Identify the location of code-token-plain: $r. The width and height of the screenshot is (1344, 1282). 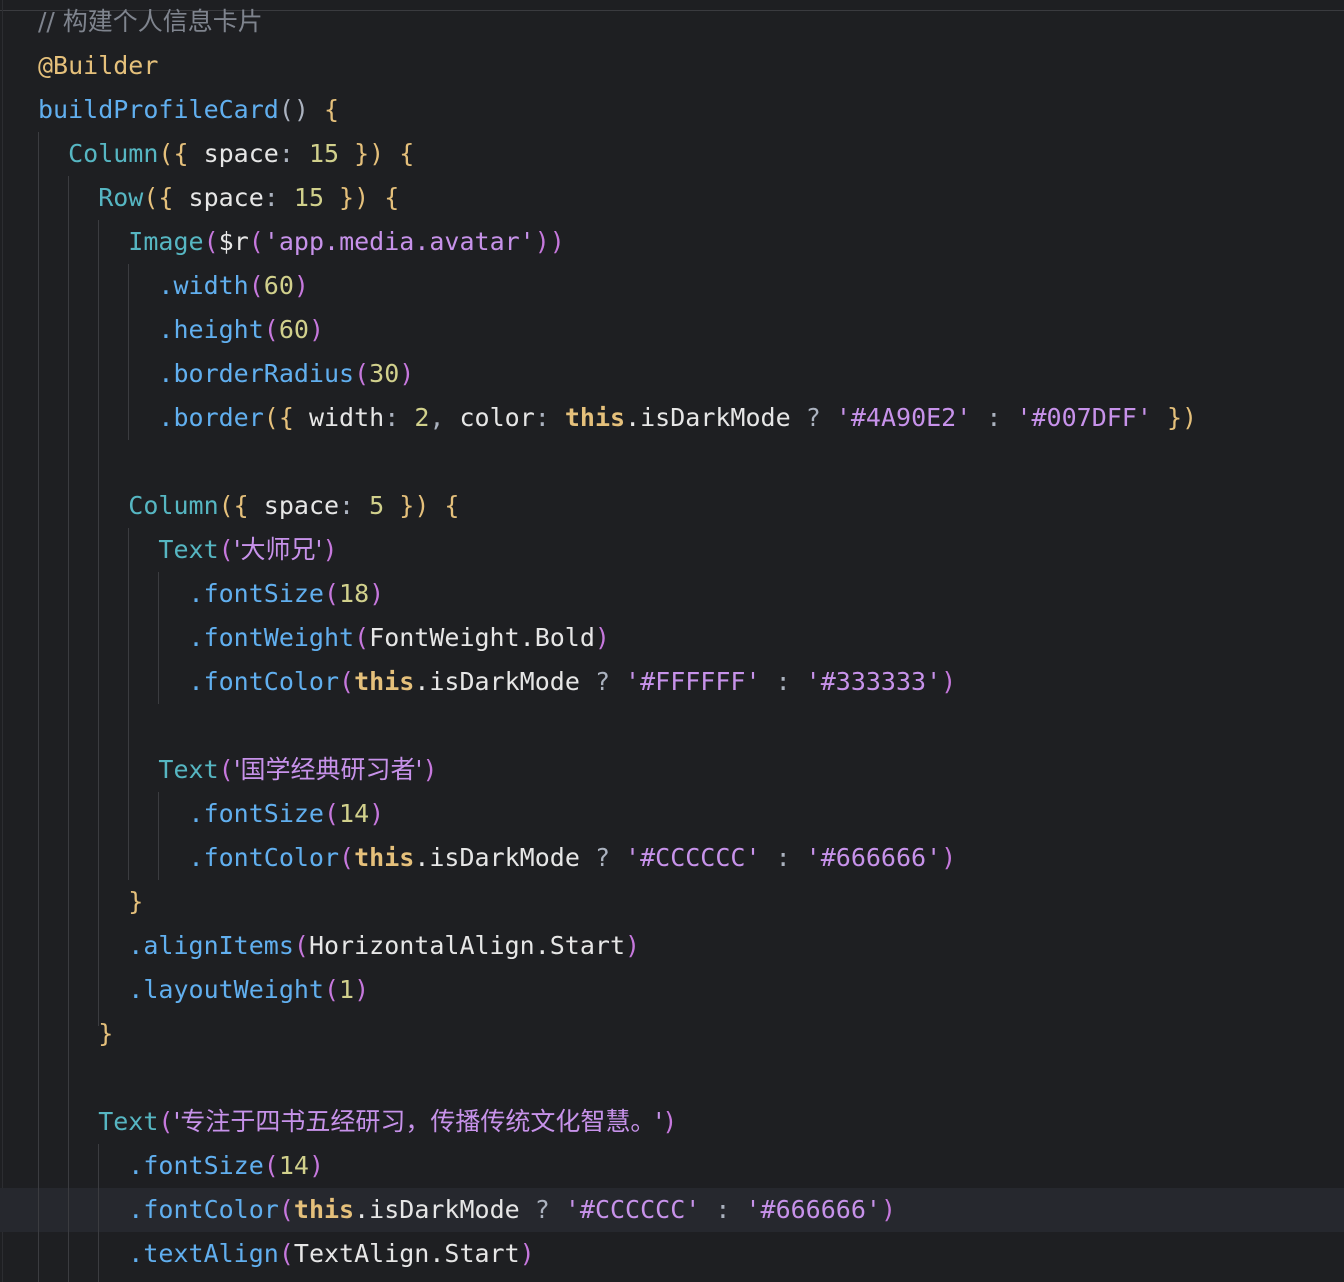
(233, 241).